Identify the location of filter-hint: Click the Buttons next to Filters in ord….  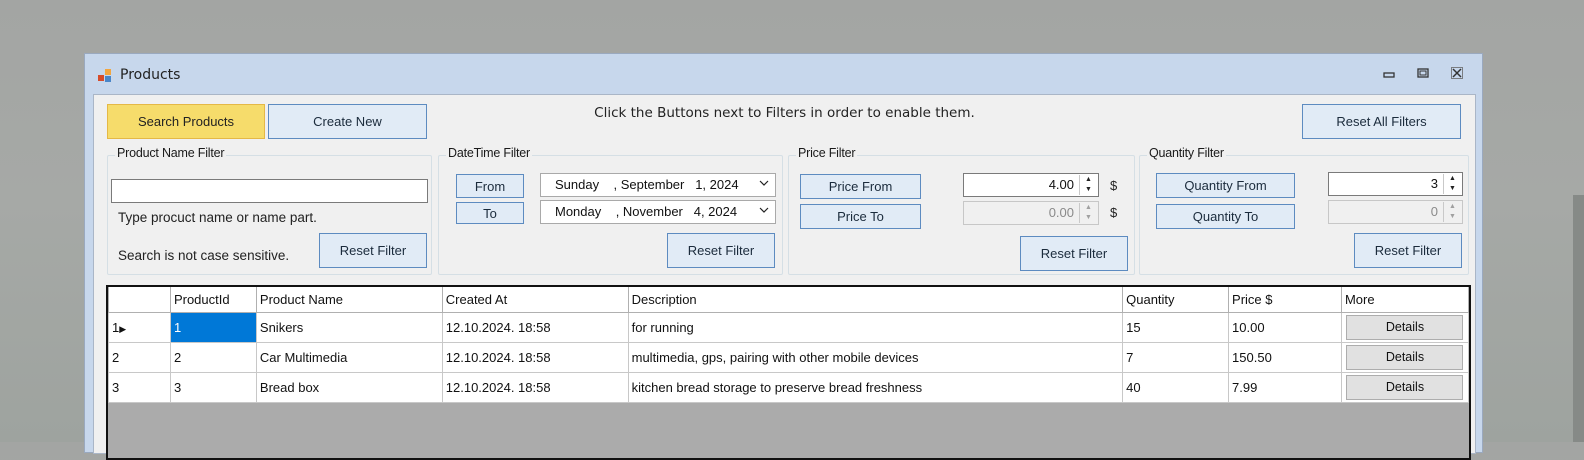
(784, 113).